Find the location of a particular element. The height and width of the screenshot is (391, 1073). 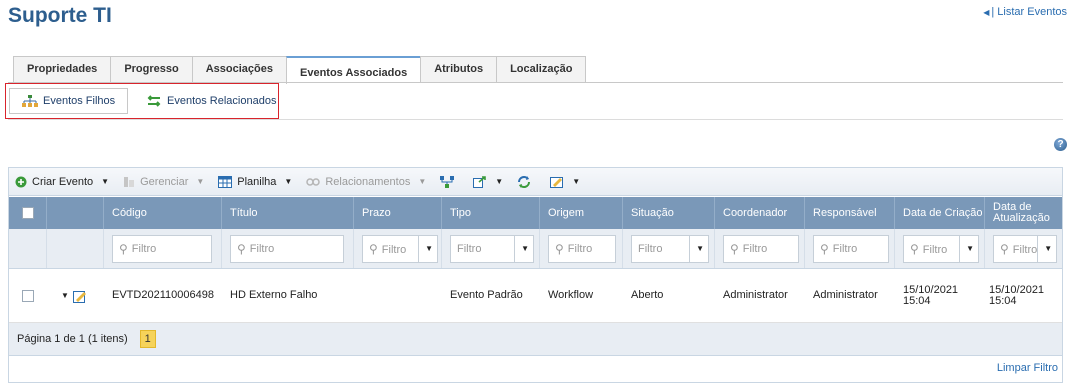

tab-associations: Associações is located at coordinates (238, 69).